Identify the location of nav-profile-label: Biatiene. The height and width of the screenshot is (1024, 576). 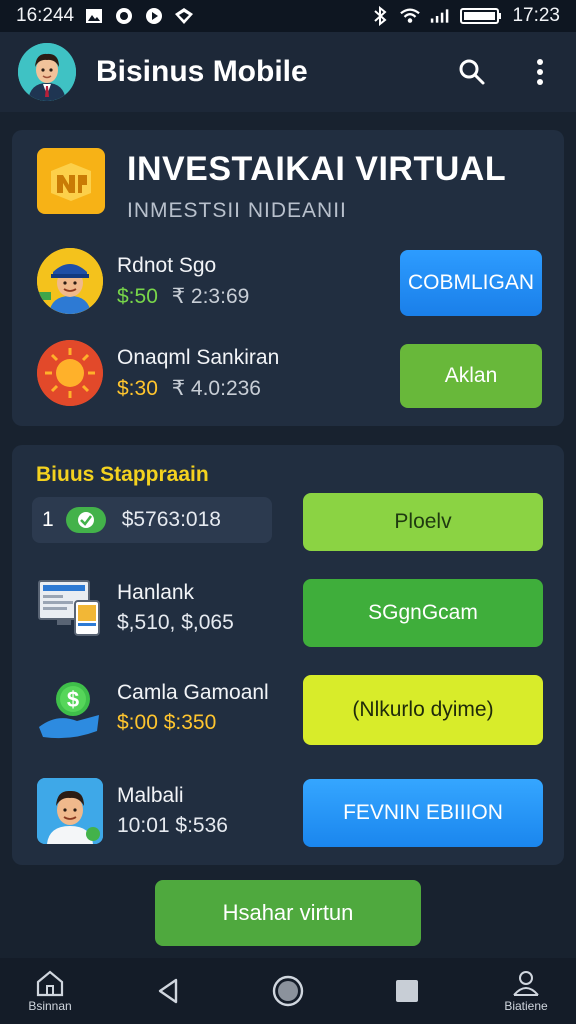
(526, 1006).